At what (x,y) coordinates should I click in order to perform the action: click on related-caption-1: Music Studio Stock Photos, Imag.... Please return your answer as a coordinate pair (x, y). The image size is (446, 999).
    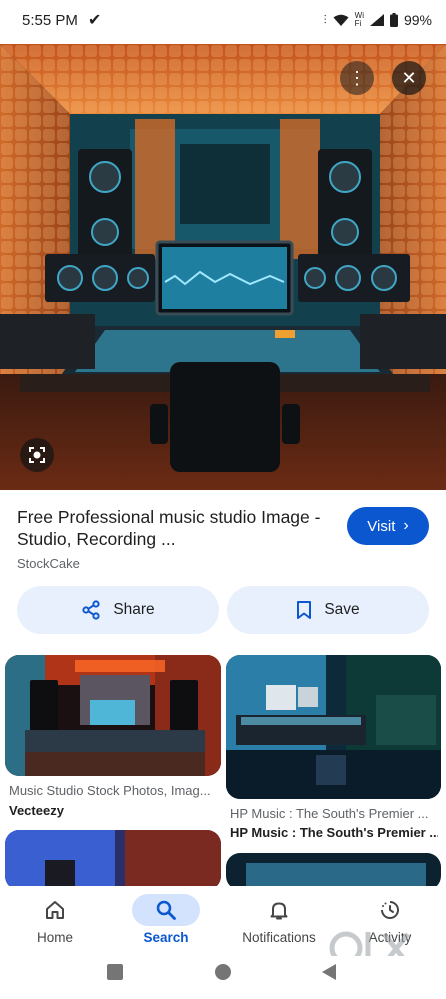
    Looking at the image, I should click on (114, 790).